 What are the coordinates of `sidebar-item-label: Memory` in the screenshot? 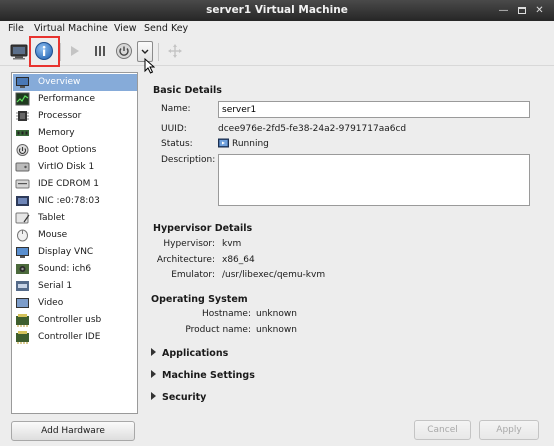 It's located at (56, 133).